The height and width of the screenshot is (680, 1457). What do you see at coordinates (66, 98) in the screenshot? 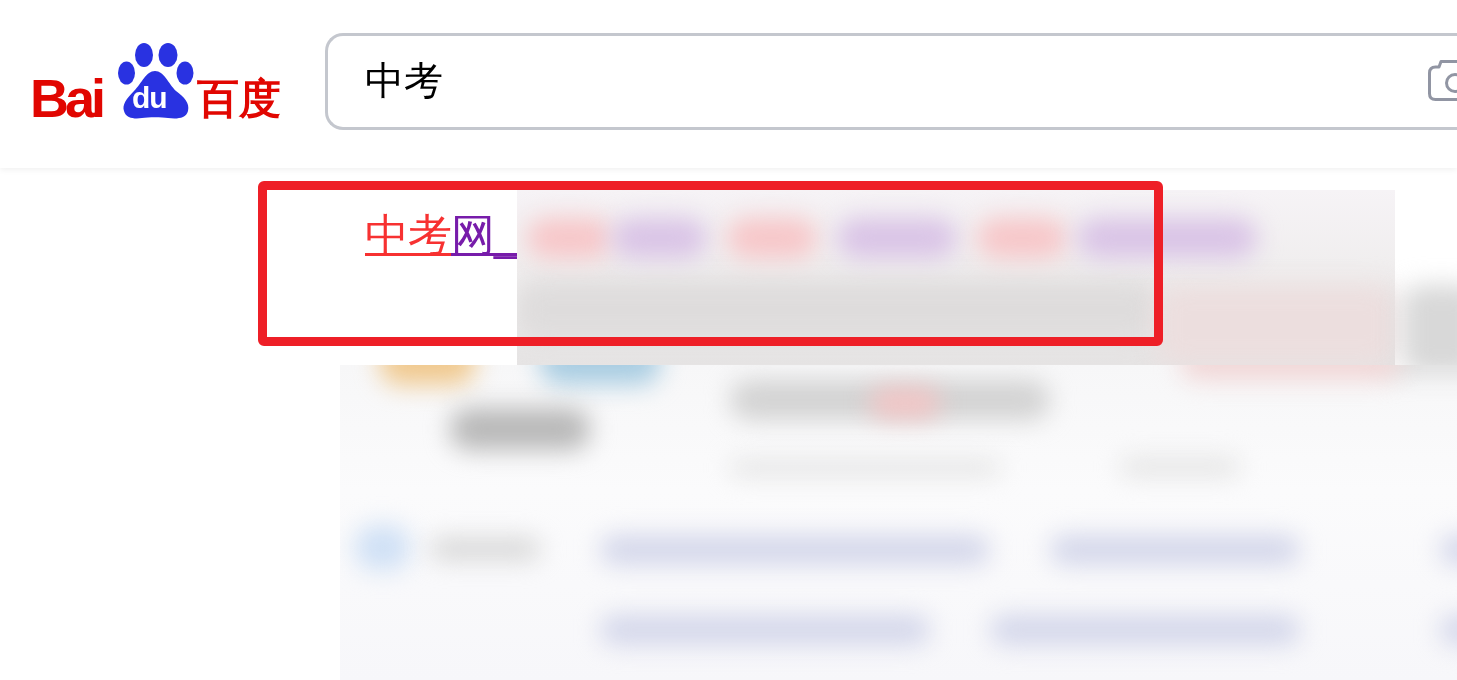
I see `logo-text: Bai` at bounding box center [66, 98].